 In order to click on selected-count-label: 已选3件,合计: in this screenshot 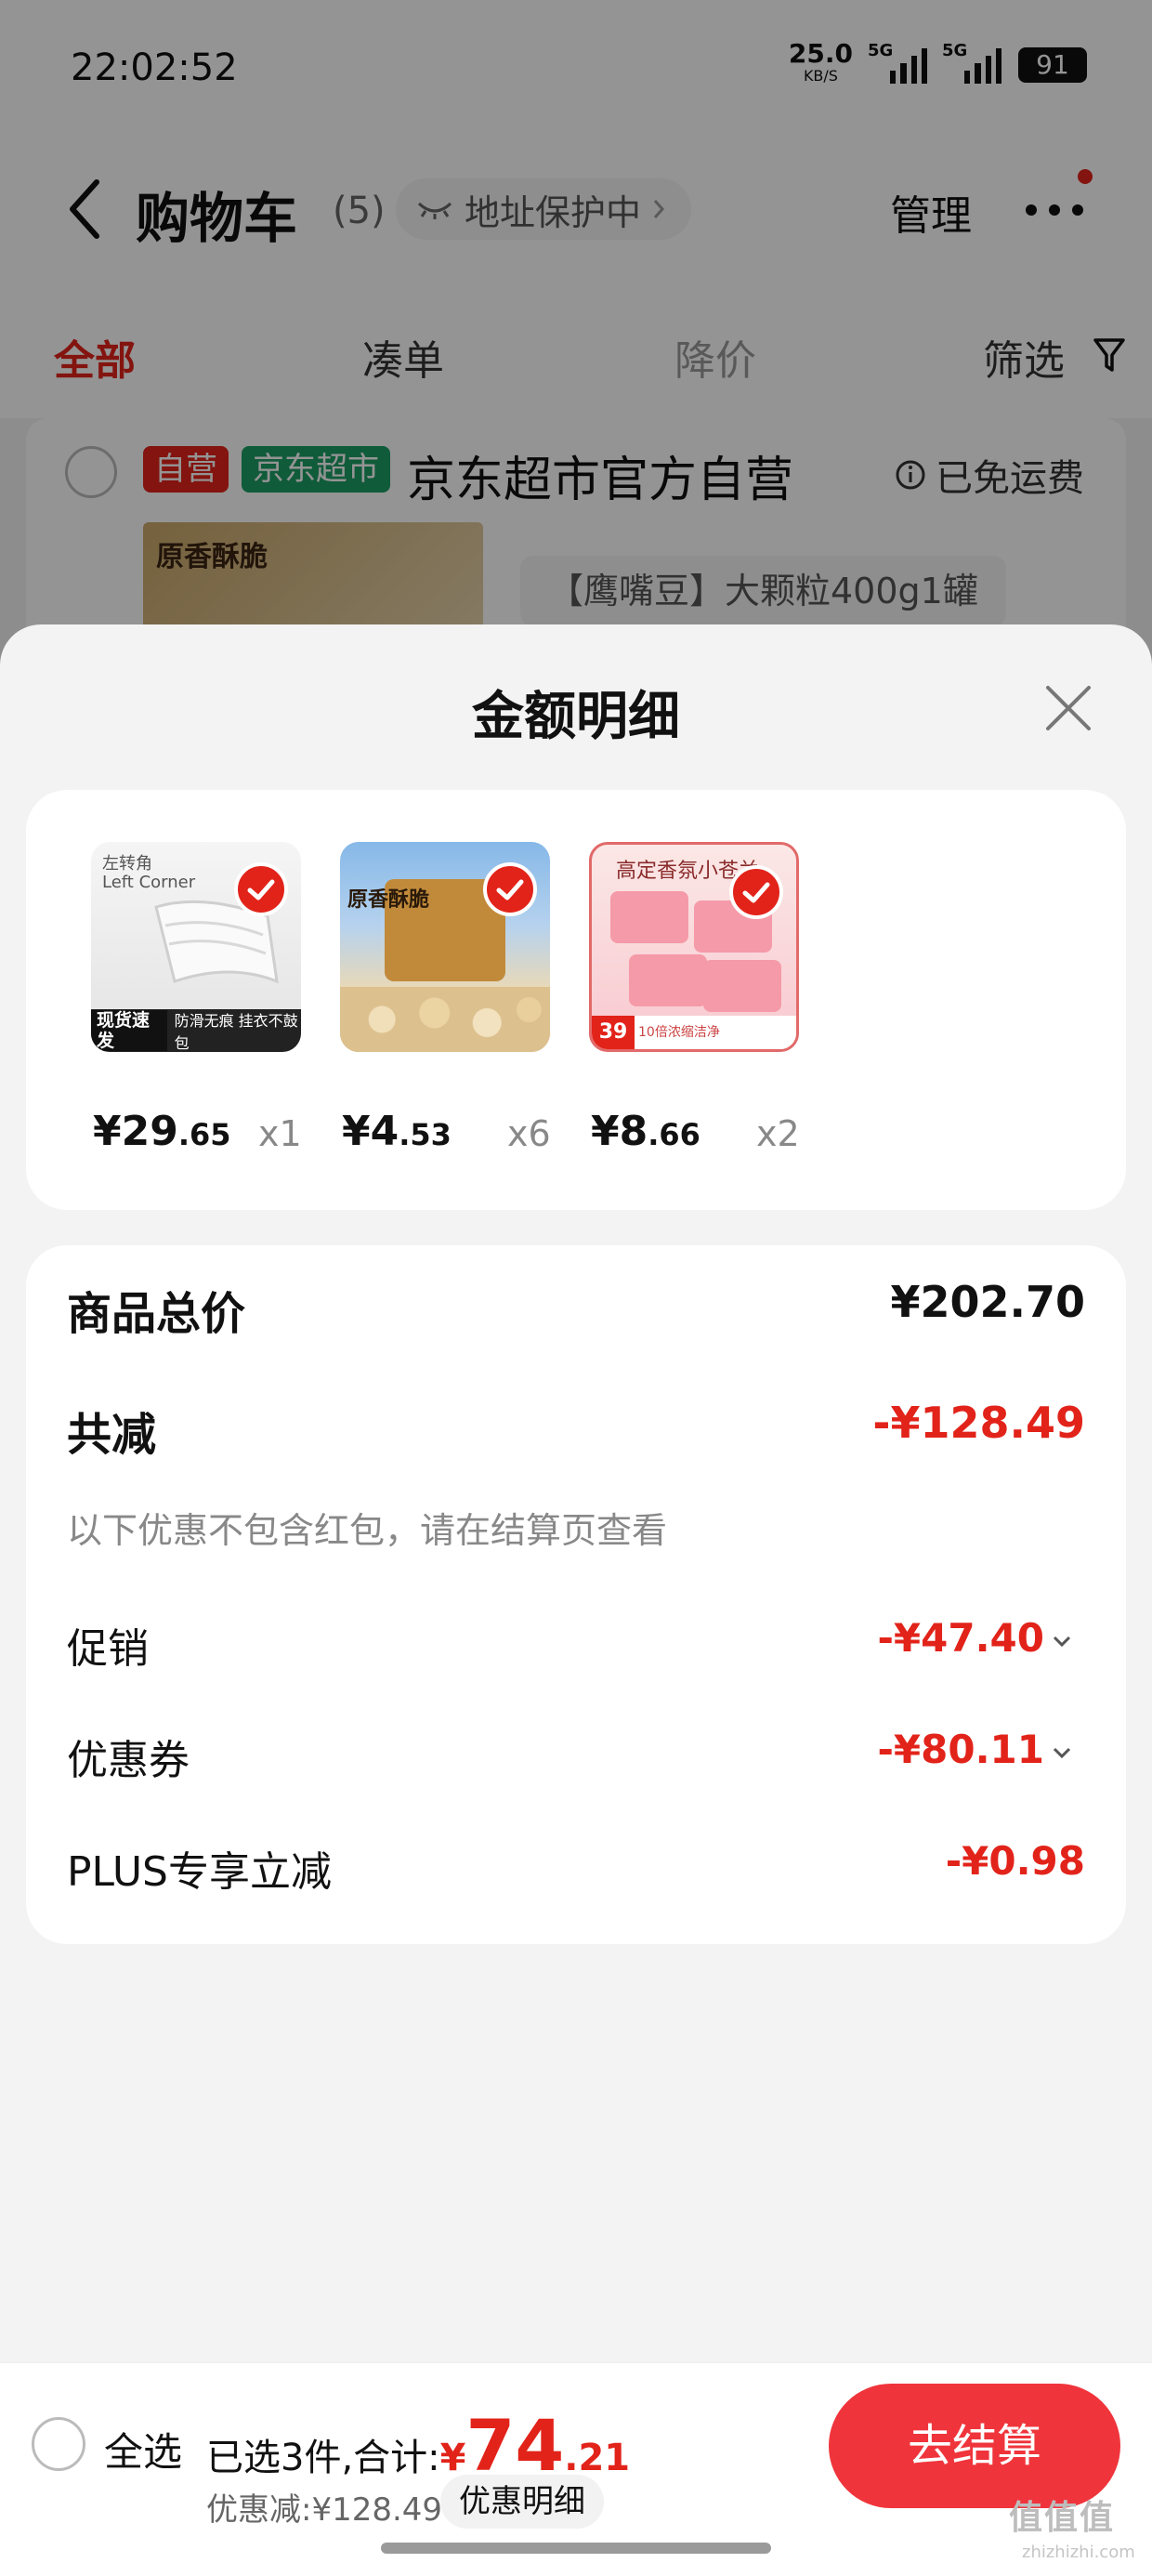, I will do `click(323, 2458)`.